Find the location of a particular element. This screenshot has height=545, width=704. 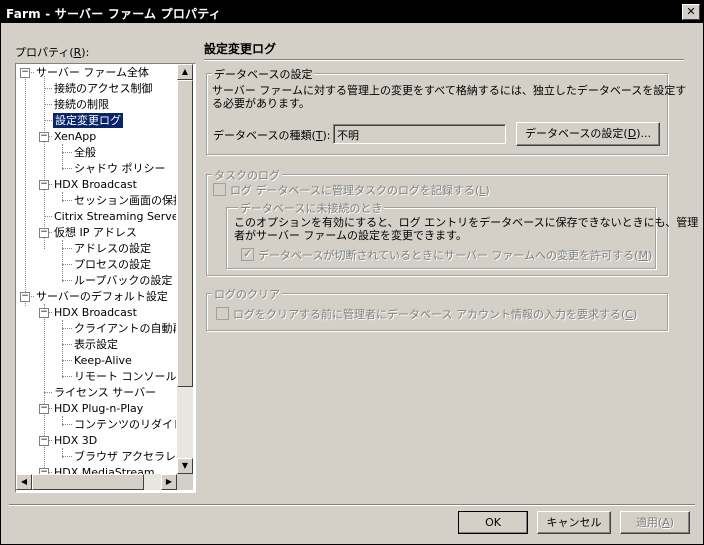

tree-item: HDX 3D is located at coordinates (75, 440).